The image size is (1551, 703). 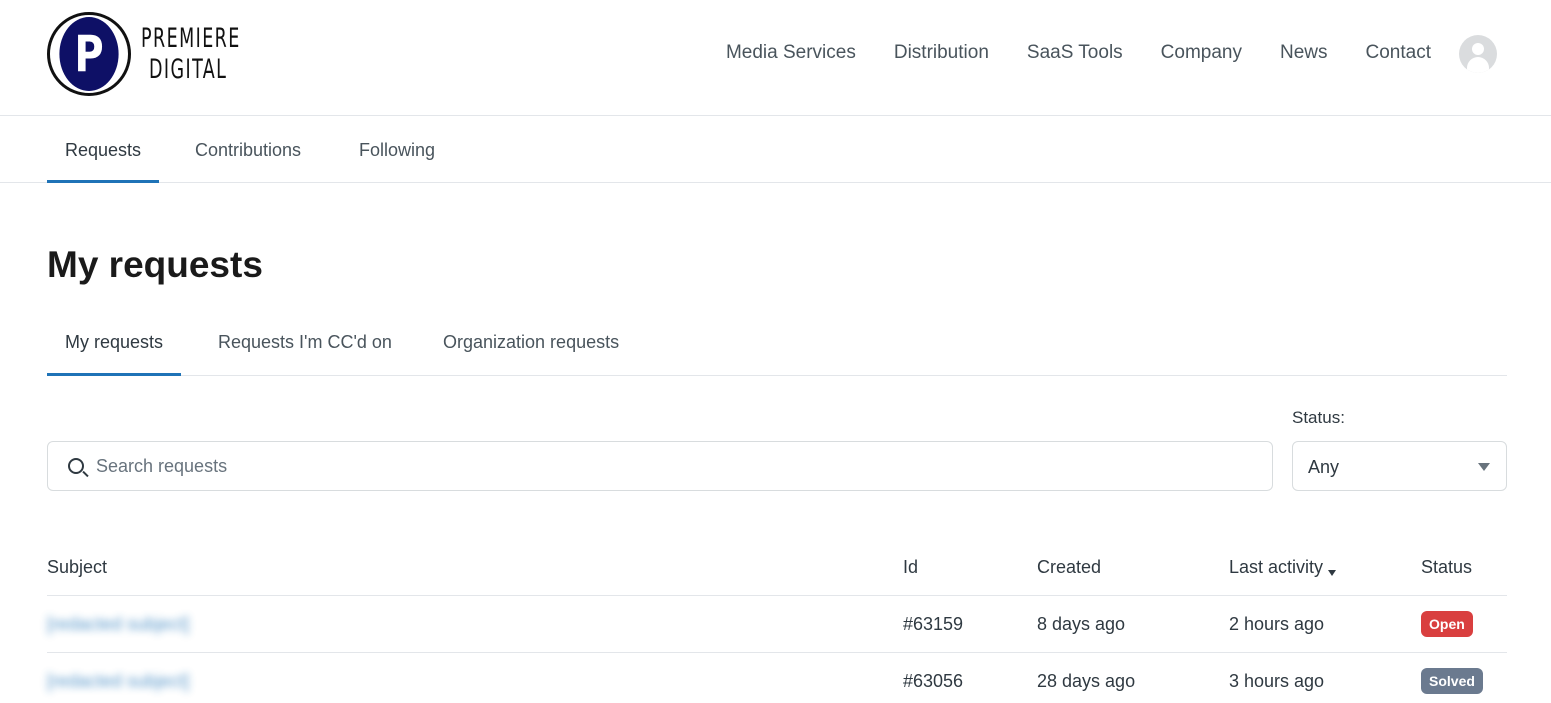 What do you see at coordinates (1324, 467) in the screenshot?
I see `status-filter-value: Any` at bounding box center [1324, 467].